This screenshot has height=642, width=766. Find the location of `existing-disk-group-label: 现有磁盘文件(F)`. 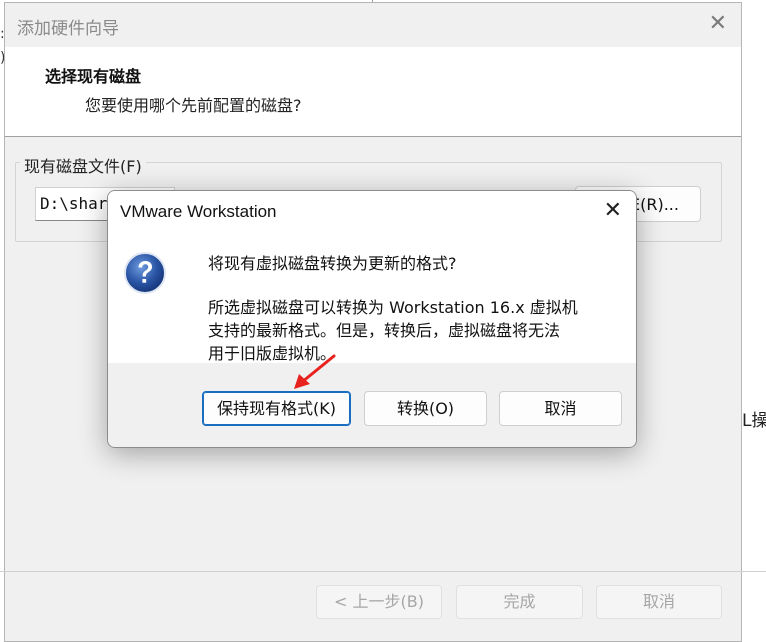

existing-disk-group-label: 现有磁盘文件(F) is located at coordinates (83, 165).